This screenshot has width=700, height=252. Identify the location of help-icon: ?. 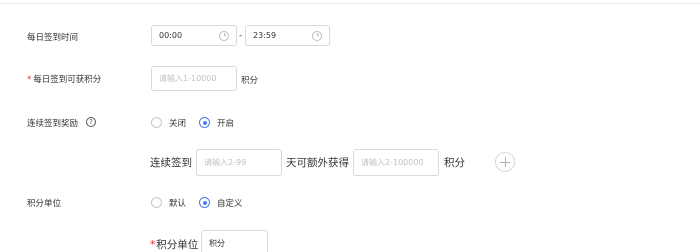
(91, 122).